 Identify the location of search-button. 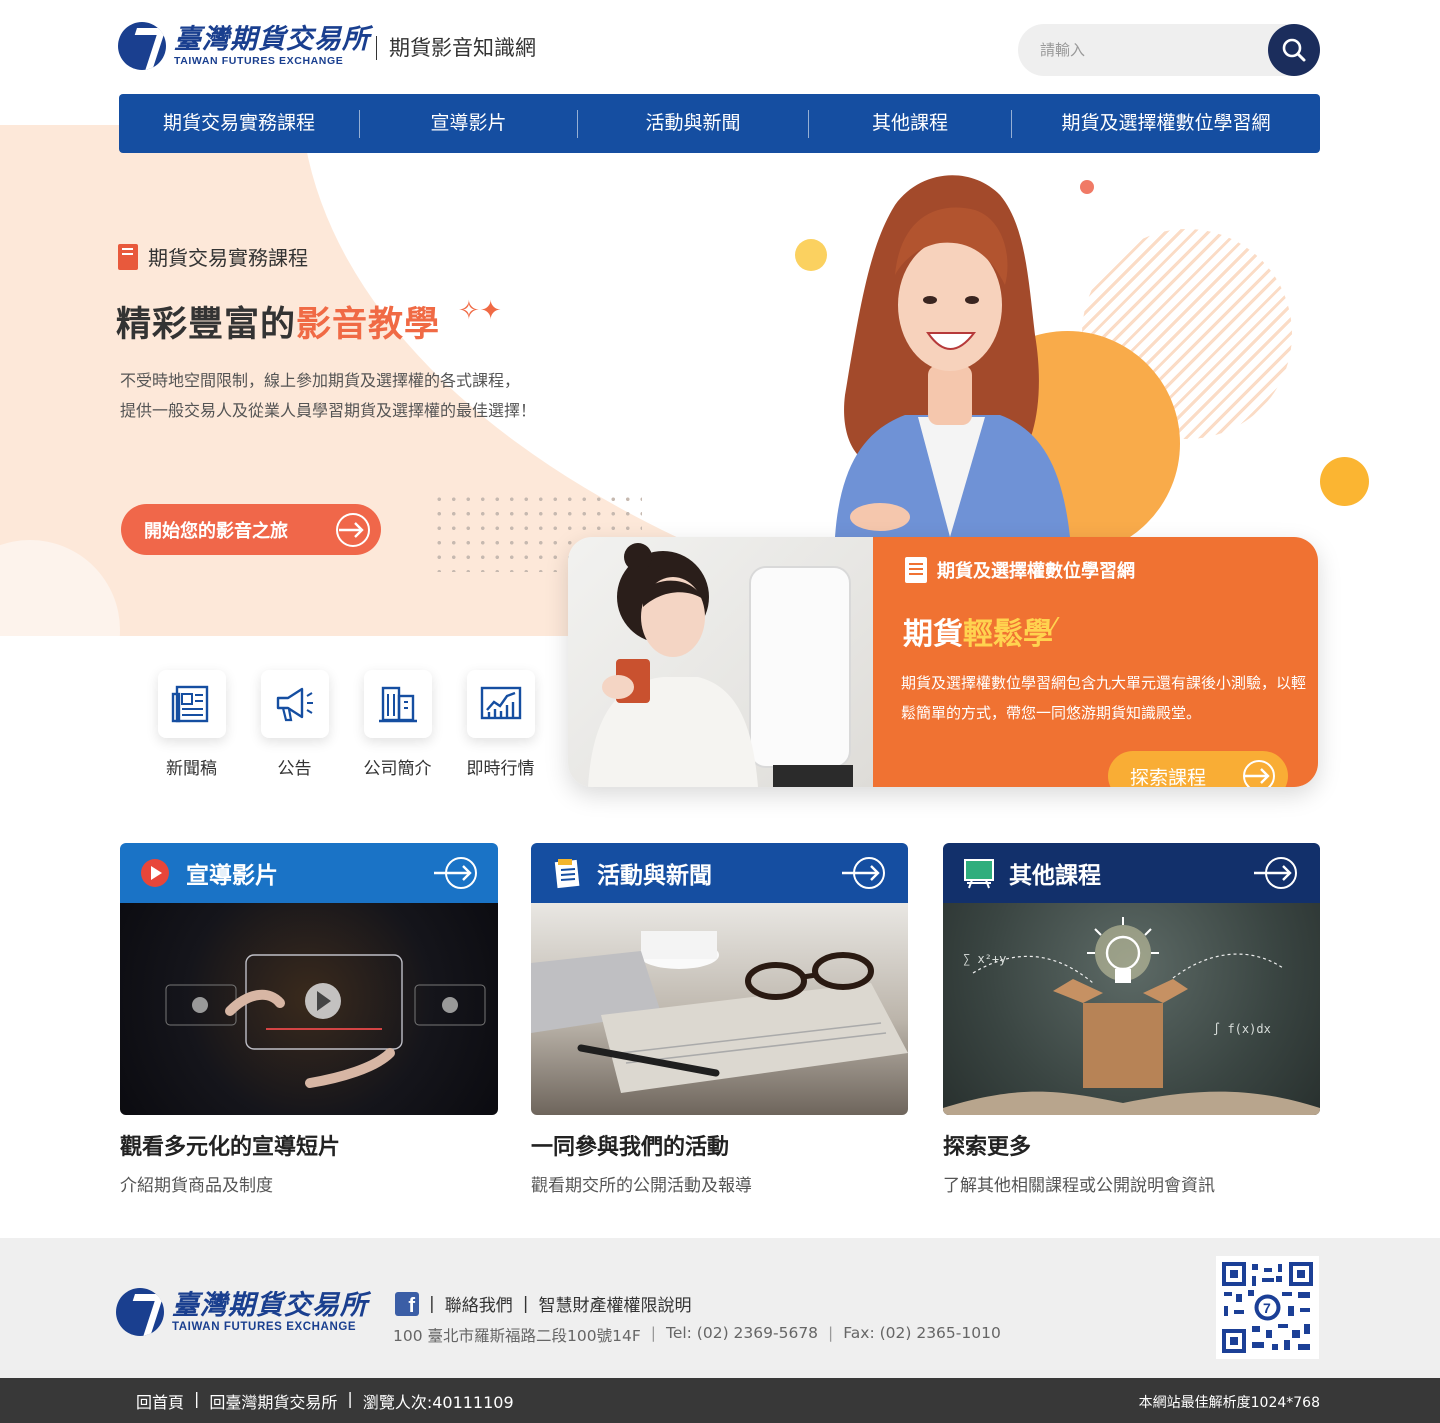
(1294, 50).